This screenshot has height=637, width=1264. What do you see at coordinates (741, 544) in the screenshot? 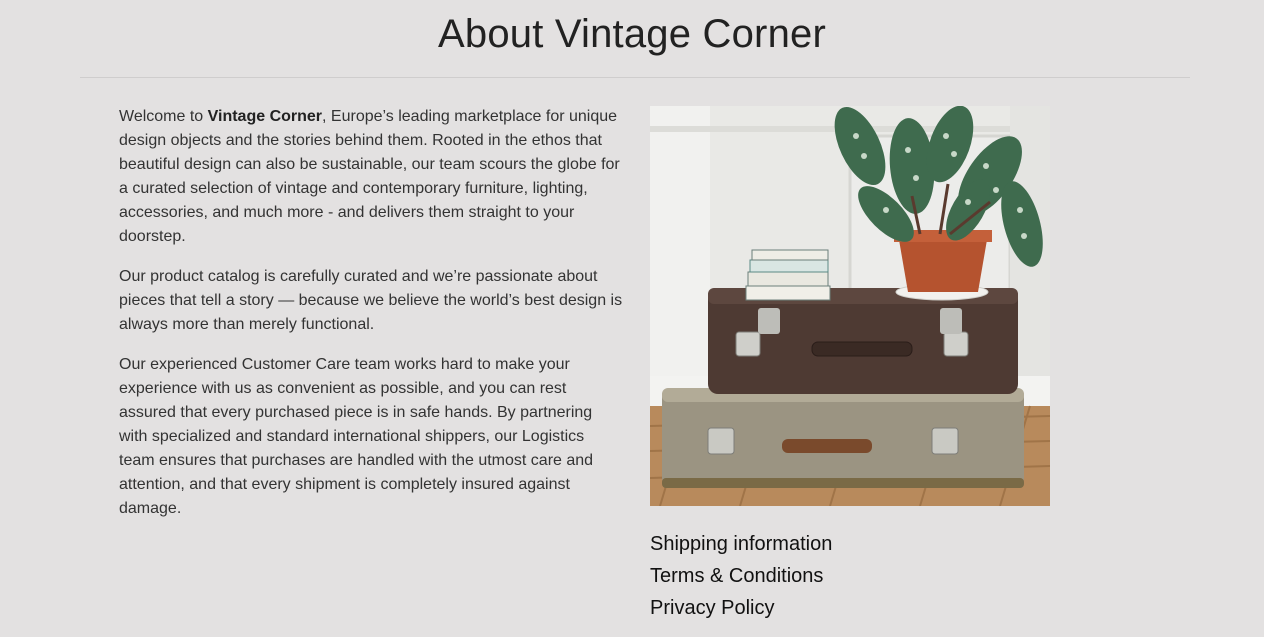
I see `shipping-information-link: Shipping information` at bounding box center [741, 544].